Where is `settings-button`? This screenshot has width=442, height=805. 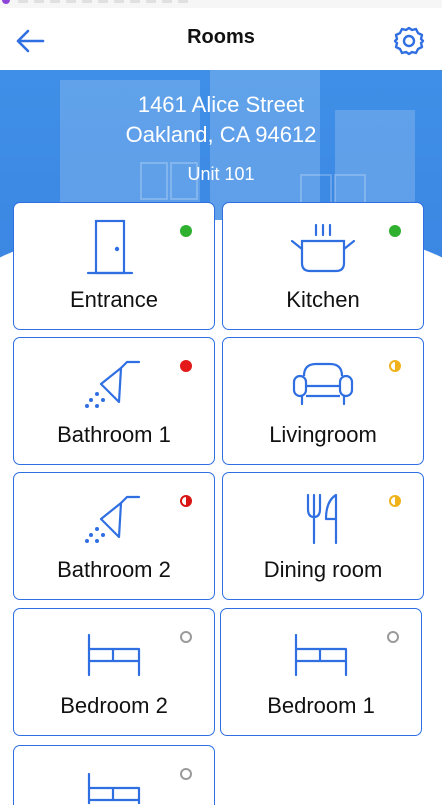
settings-button is located at coordinates (409, 41).